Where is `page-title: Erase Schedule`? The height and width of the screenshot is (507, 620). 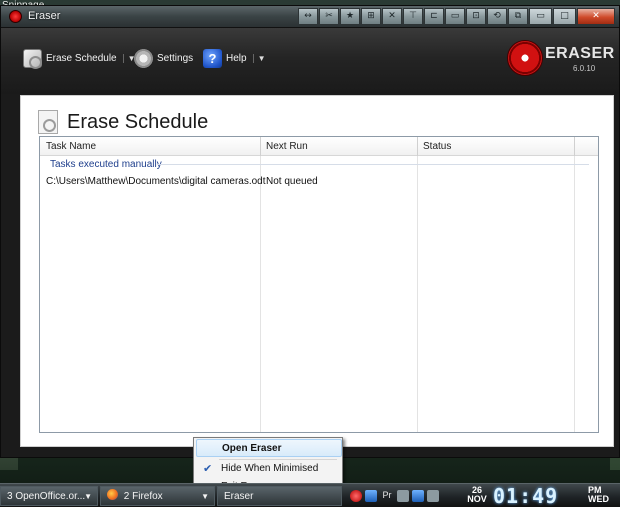
page-title: Erase Schedule is located at coordinates (138, 121).